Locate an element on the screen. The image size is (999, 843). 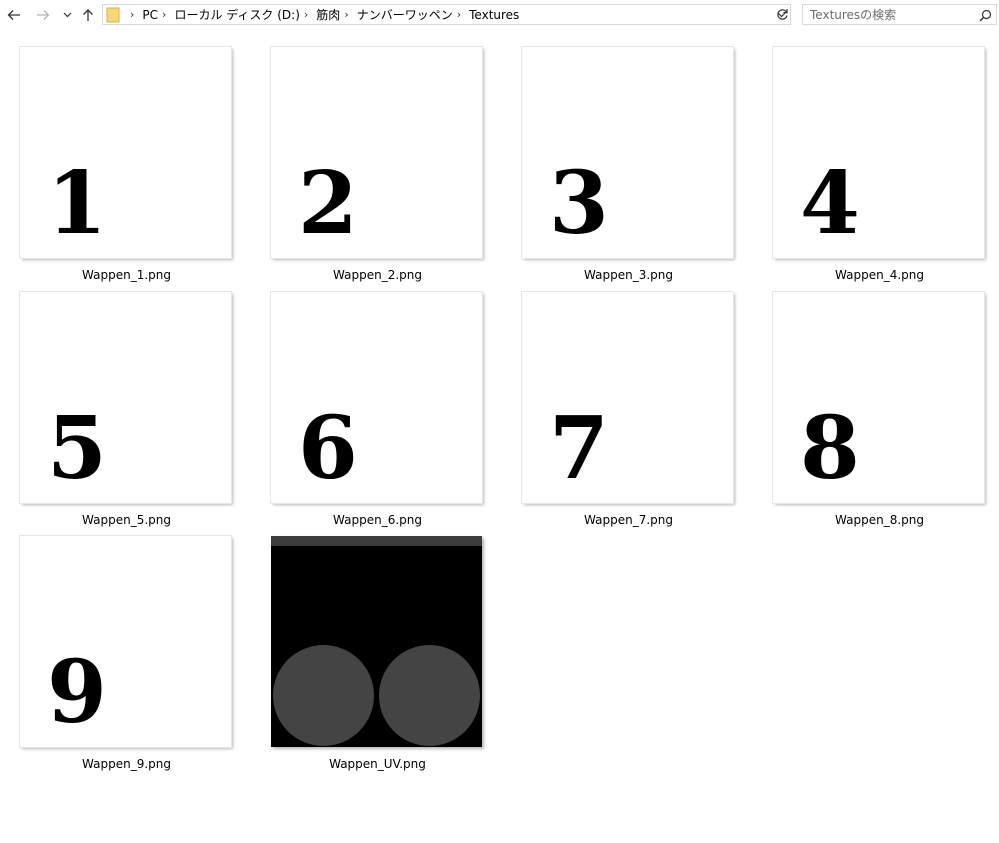
file-item-wappen-8: 8 Wappen_8.png is located at coordinates (868, 386).